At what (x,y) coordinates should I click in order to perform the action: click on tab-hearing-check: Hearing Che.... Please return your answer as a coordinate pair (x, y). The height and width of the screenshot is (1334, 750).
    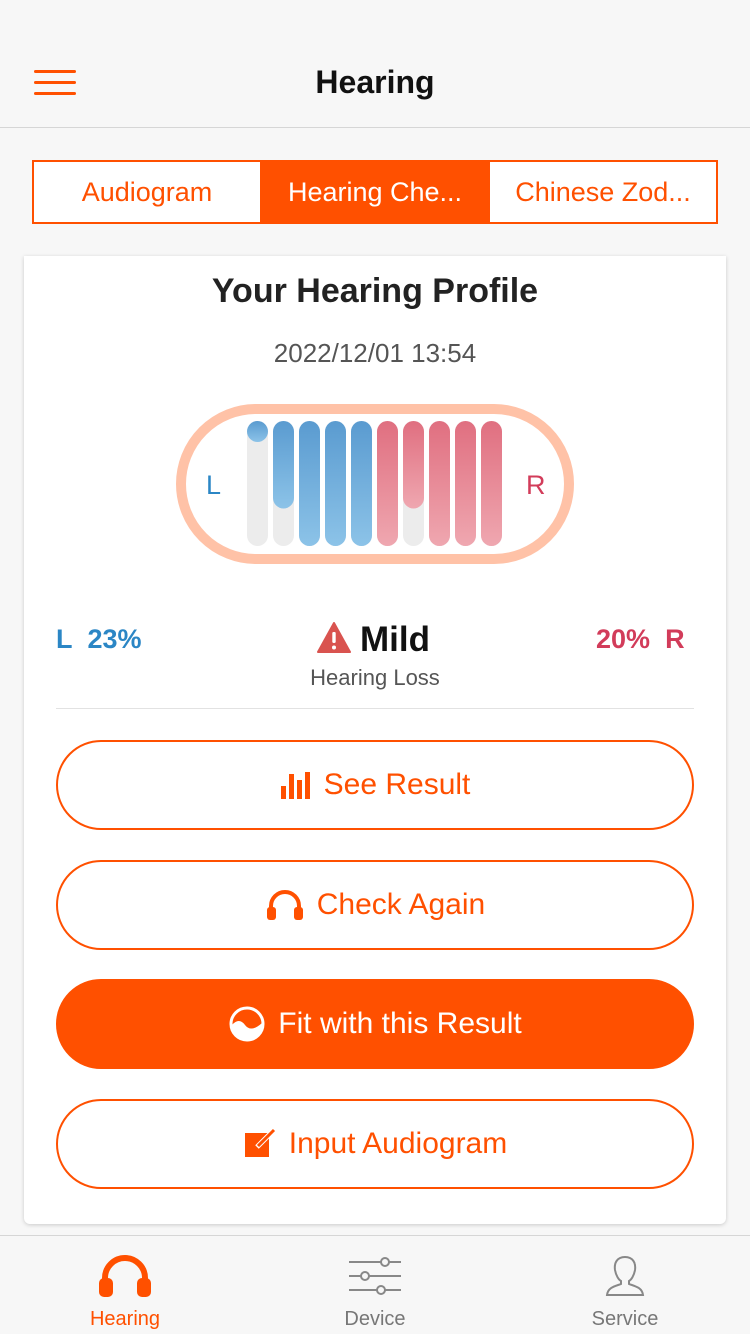
    Looking at the image, I should click on (374, 192).